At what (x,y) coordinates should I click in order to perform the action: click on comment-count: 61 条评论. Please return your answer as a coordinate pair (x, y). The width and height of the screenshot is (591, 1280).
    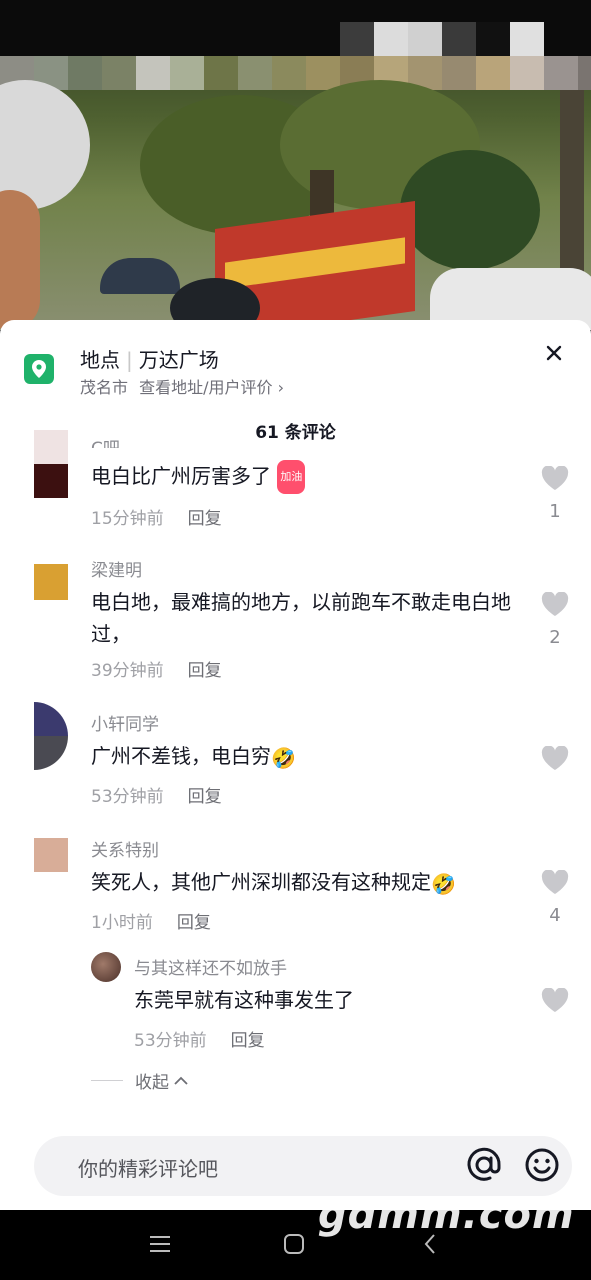
    Looking at the image, I should click on (295, 433).